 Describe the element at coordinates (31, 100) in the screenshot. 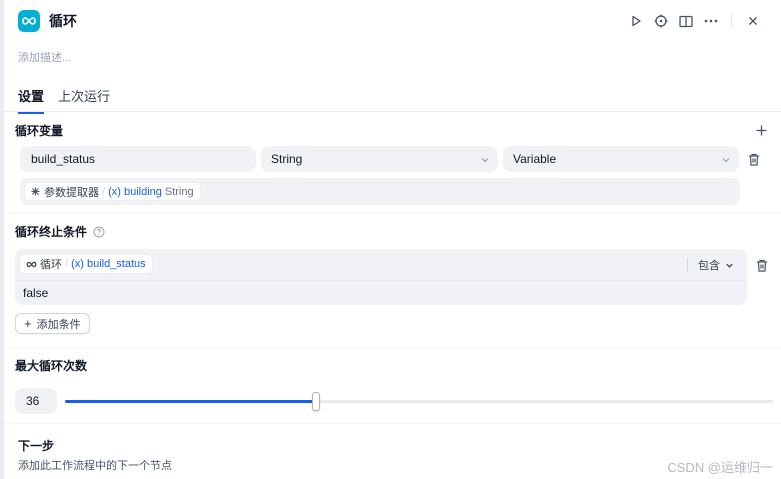

I see `tab-settings: 设置` at that location.